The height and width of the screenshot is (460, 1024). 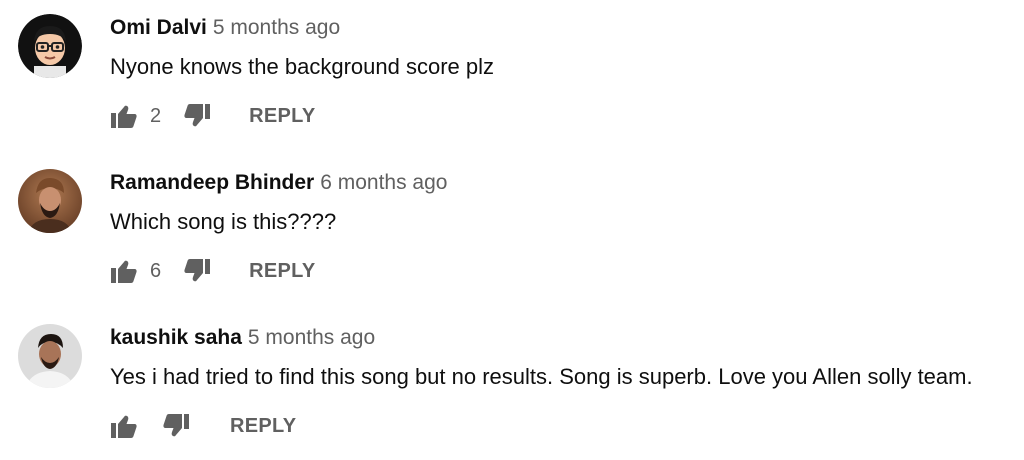 What do you see at coordinates (203, 426) in the screenshot?
I see `comment-actions: REPLY` at bounding box center [203, 426].